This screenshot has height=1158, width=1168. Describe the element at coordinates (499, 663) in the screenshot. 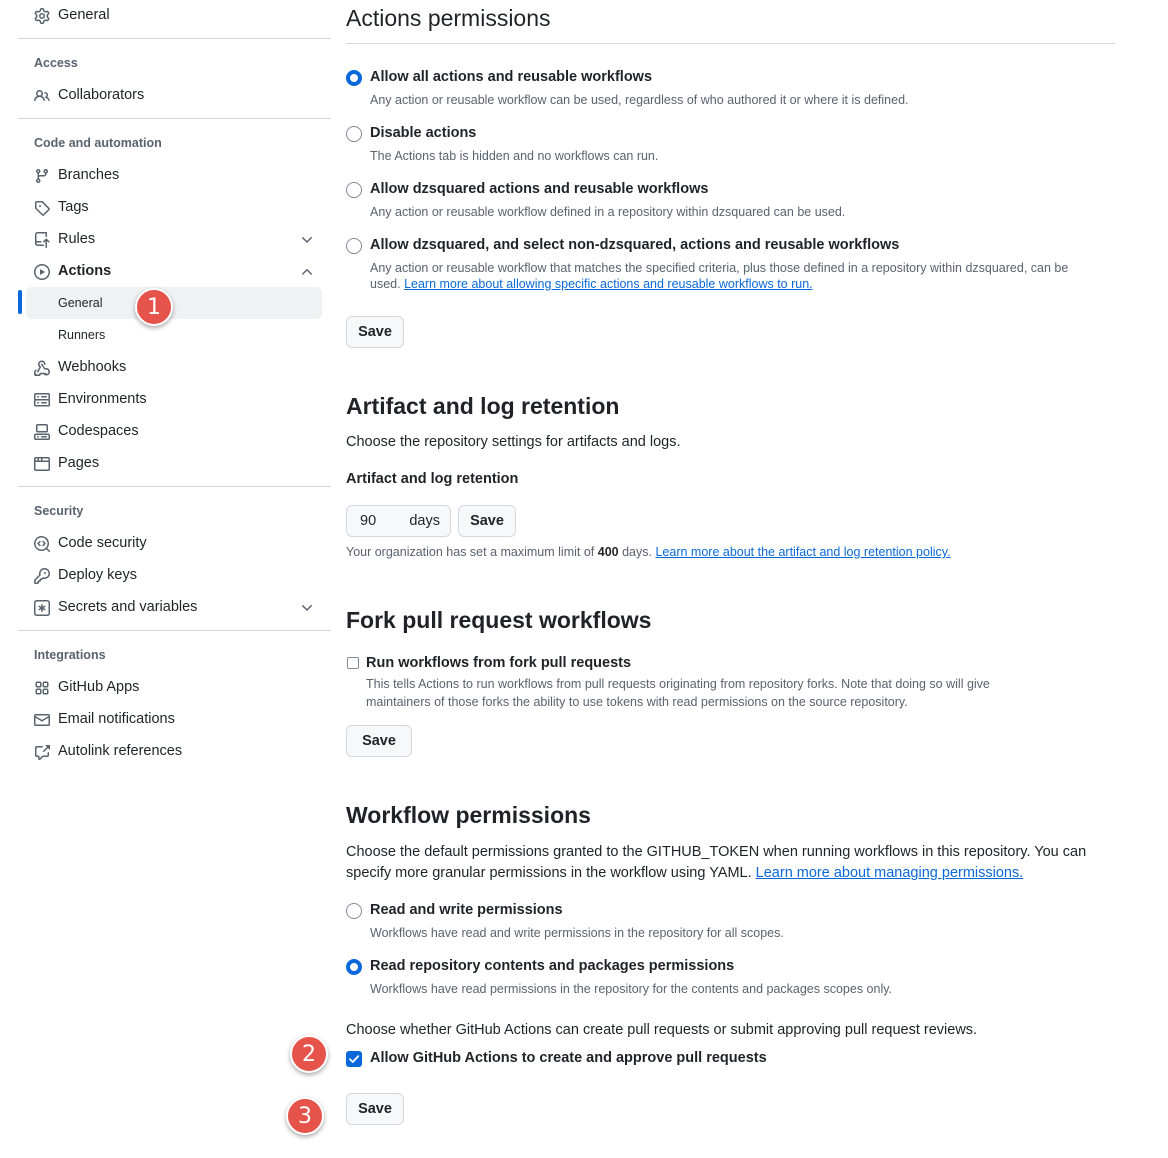

I see `checkbox-label: Run workflows from fork pull requests` at that location.